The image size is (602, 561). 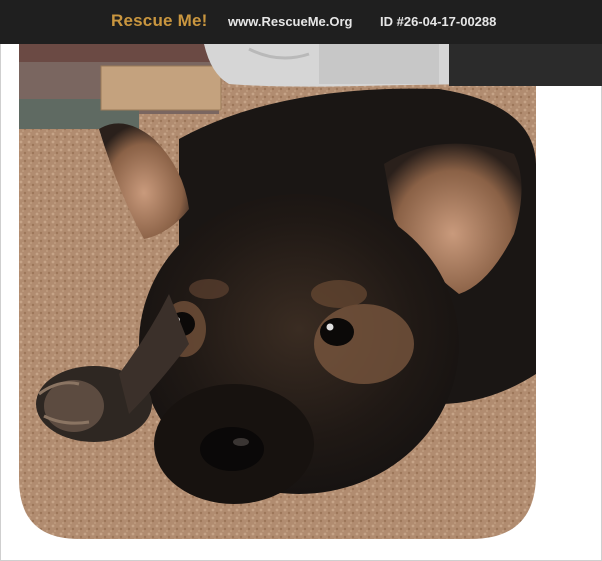 I want to click on rescueme-logo: Rescue Me!, so click(x=159, y=21).